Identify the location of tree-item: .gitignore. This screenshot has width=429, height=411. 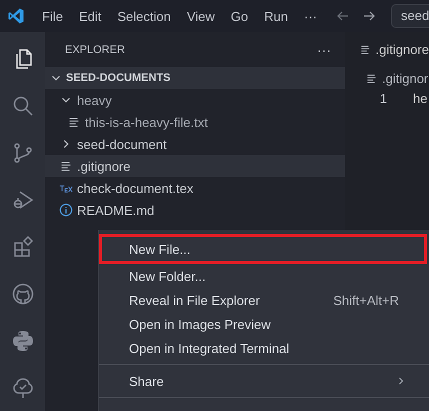
(195, 166).